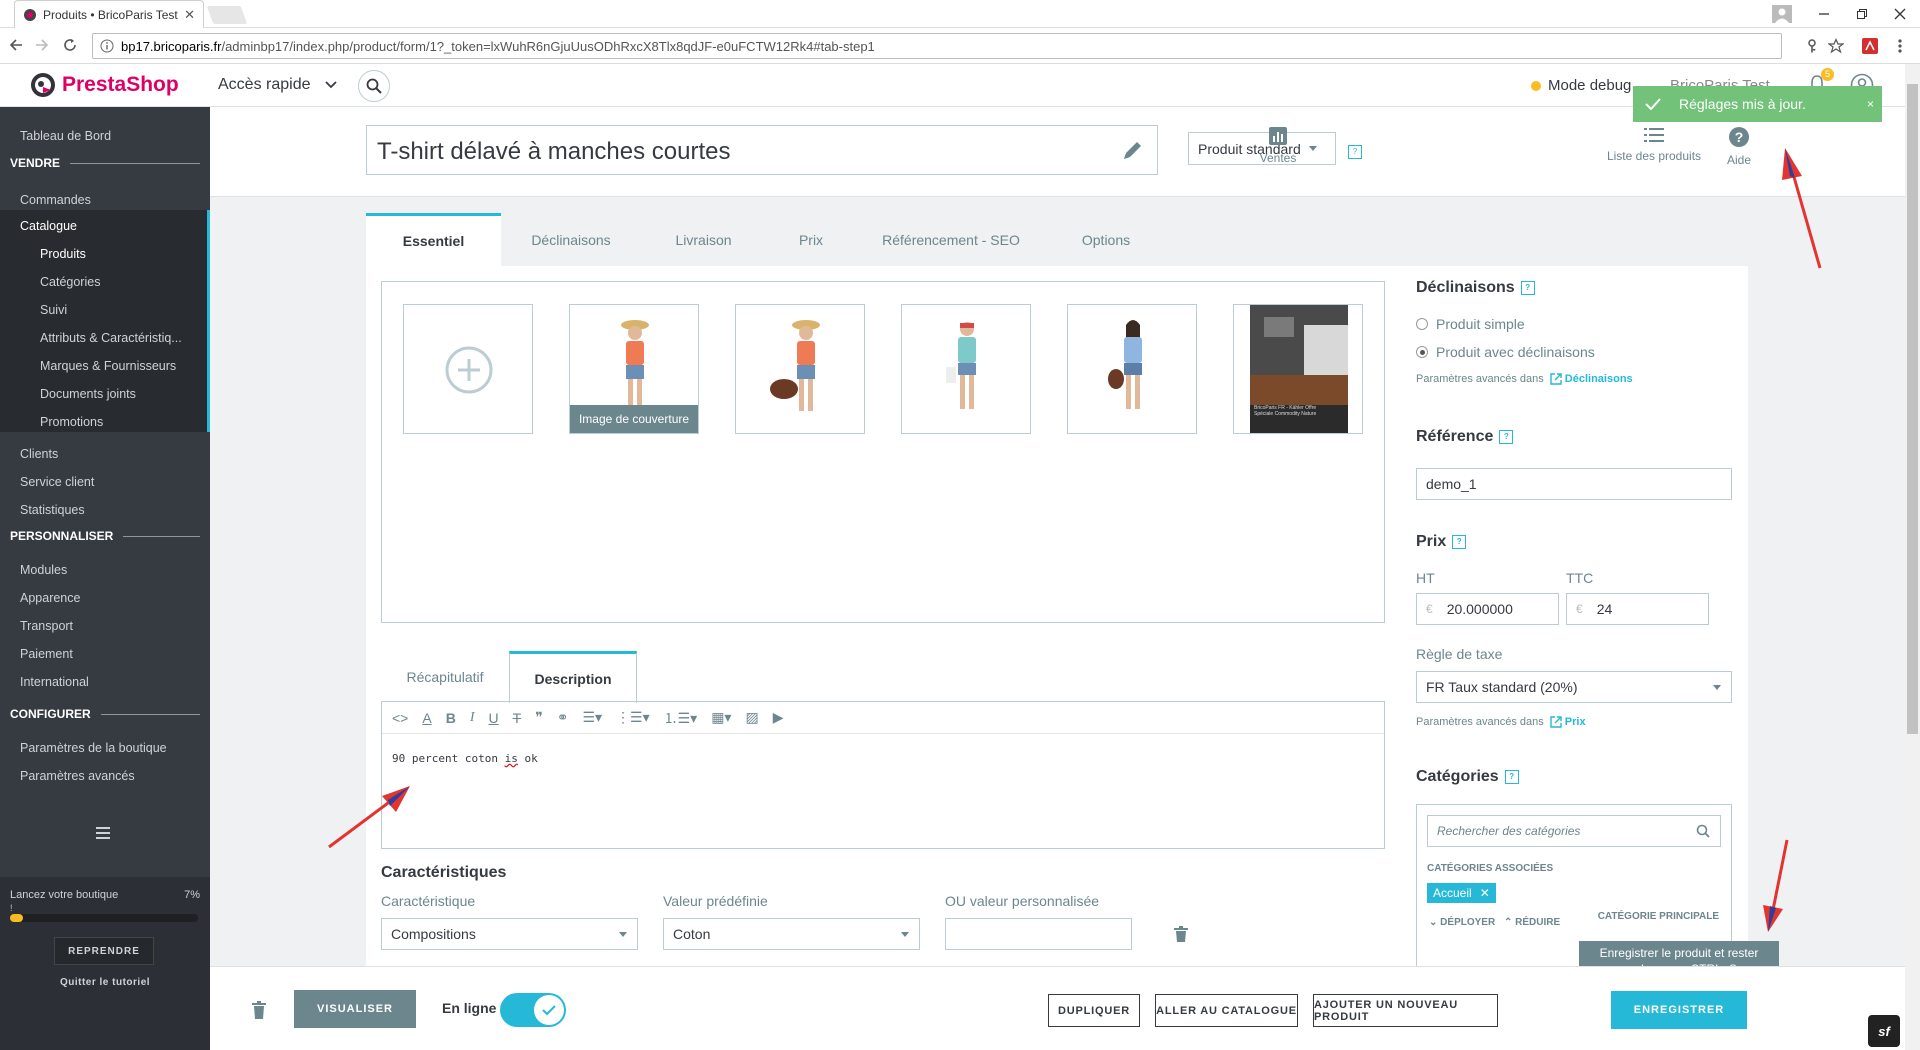 The width and height of the screenshot is (1920, 1050). Describe the element at coordinates (721, 717) in the screenshot. I see `table-icon: ▦▾` at that location.